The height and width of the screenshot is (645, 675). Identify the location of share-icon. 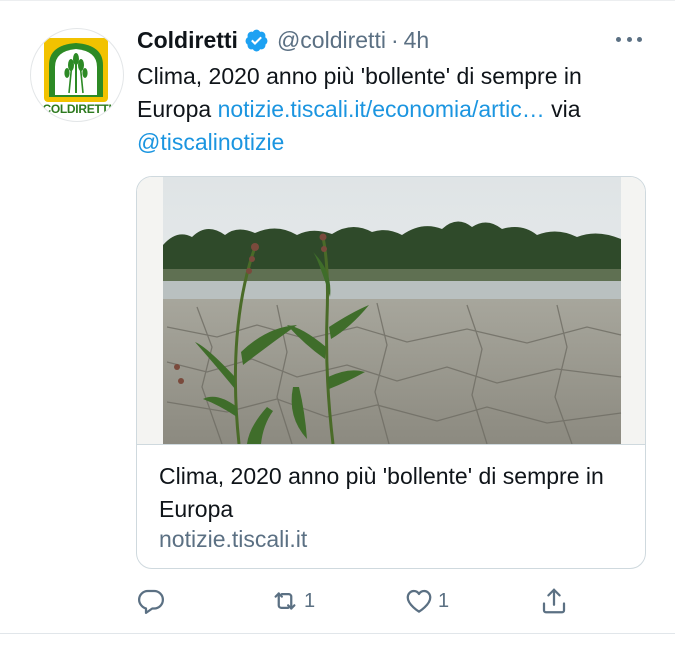
(554, 601).